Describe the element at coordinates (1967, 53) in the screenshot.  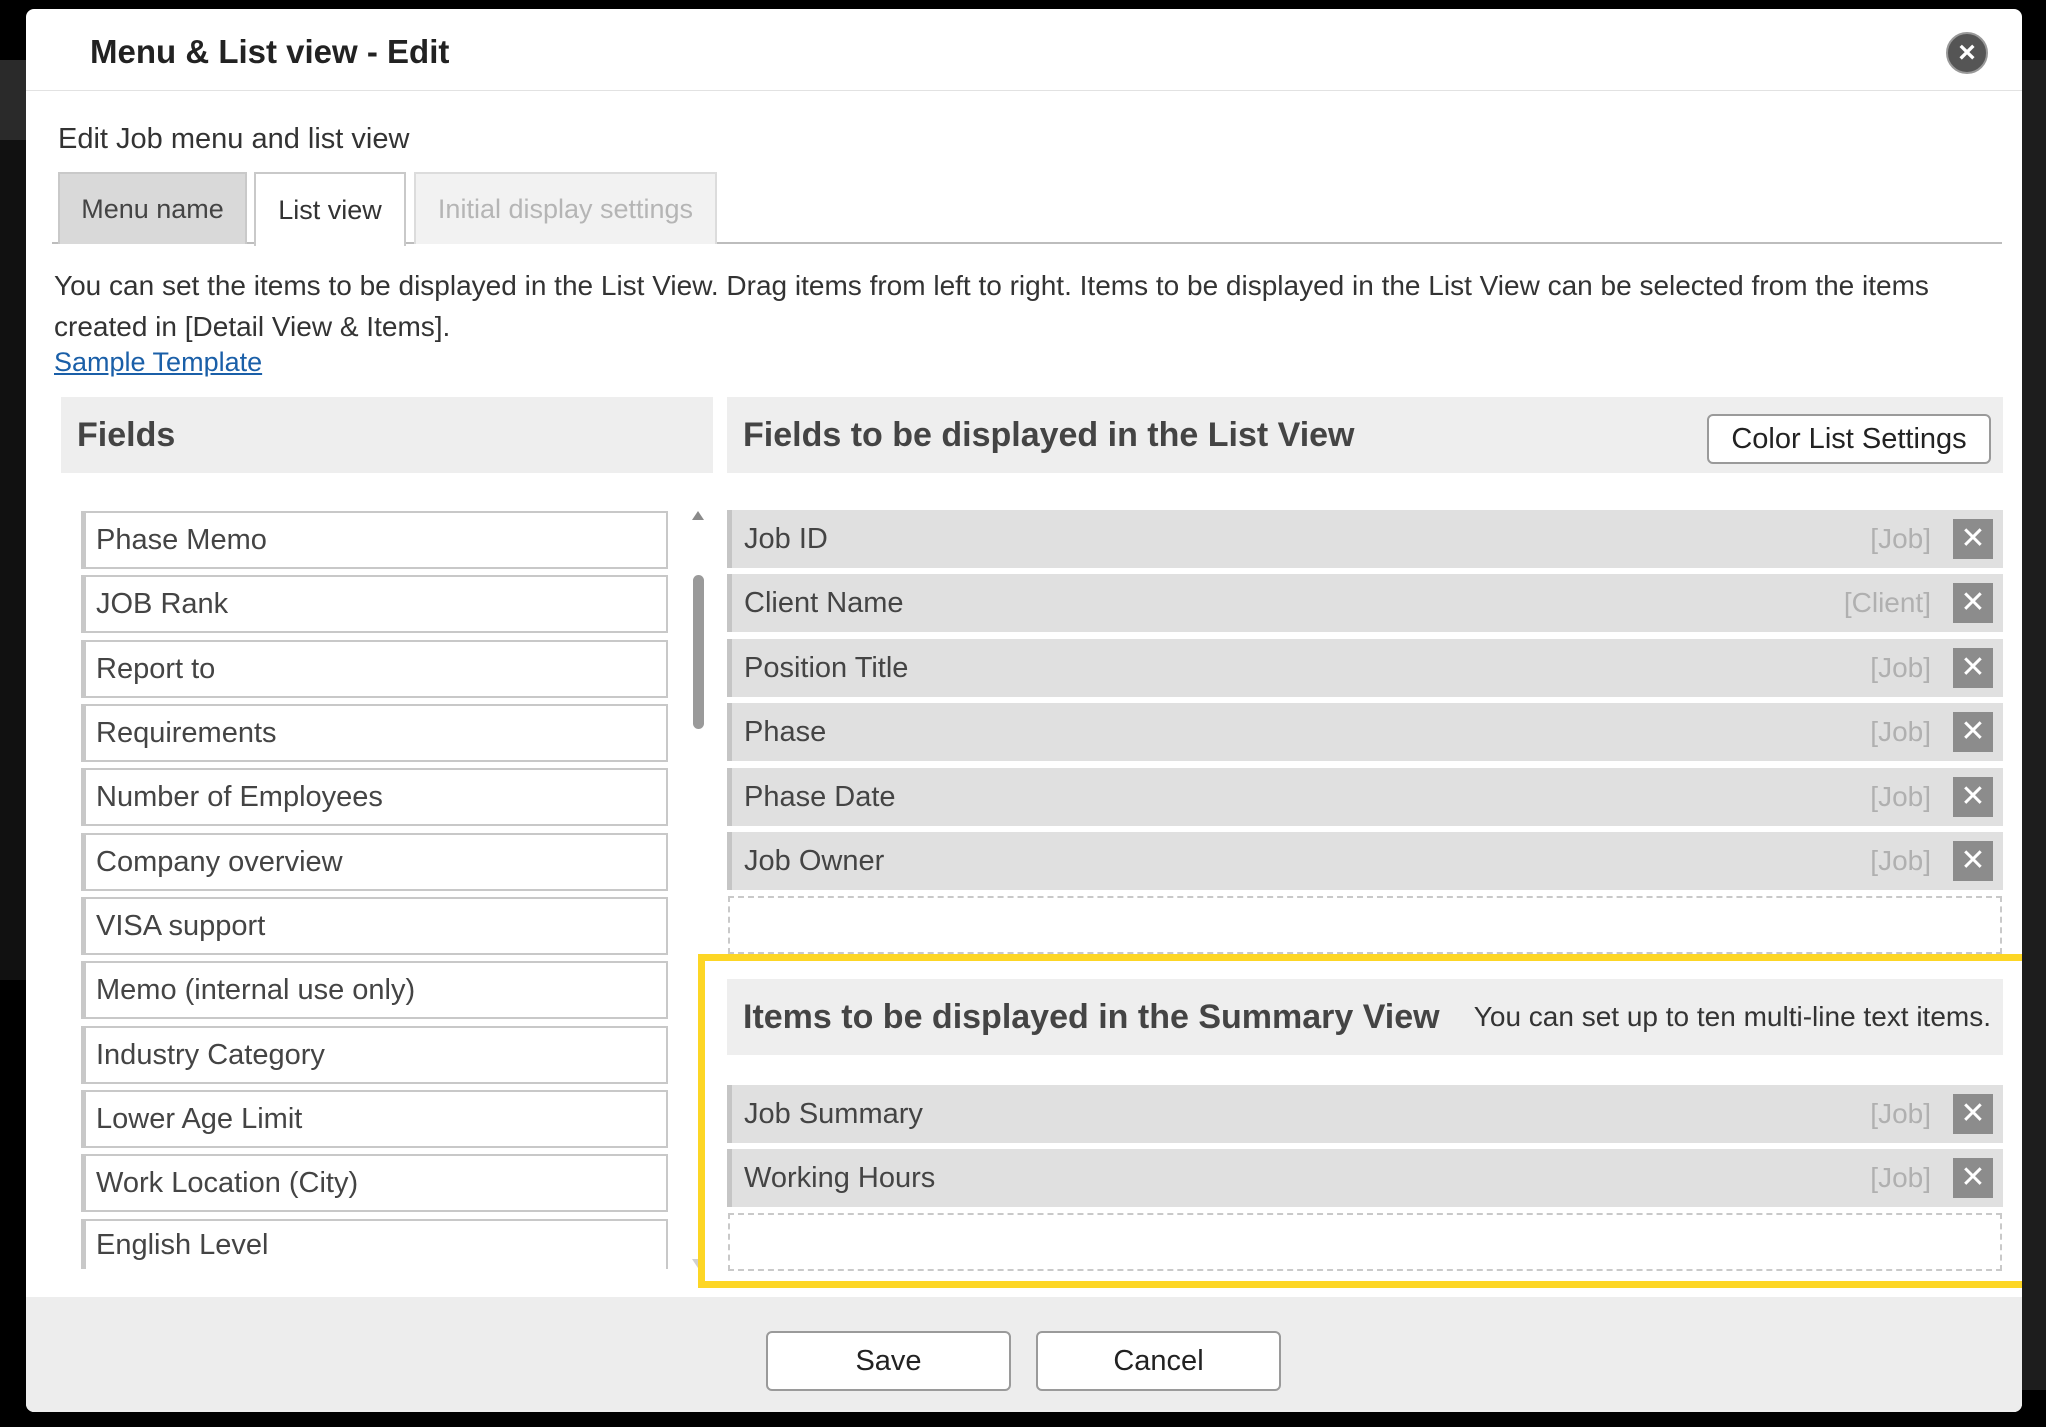
I see `close-icon: ×` at that location.